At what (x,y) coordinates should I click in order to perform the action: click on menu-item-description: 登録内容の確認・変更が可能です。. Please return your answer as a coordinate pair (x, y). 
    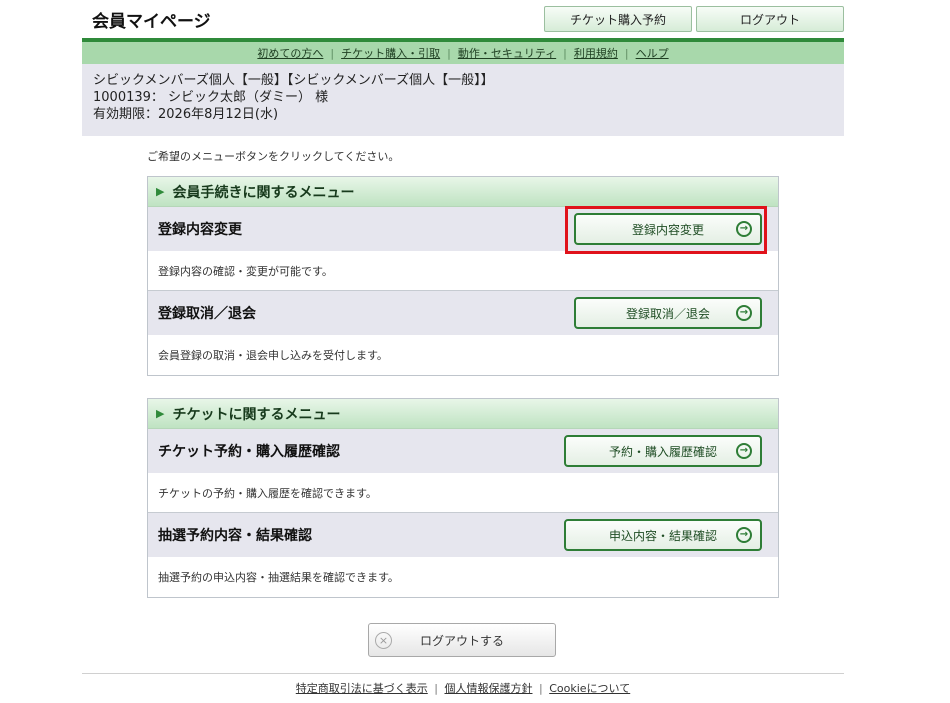
    Looking at the image, I should click on (463, 271).